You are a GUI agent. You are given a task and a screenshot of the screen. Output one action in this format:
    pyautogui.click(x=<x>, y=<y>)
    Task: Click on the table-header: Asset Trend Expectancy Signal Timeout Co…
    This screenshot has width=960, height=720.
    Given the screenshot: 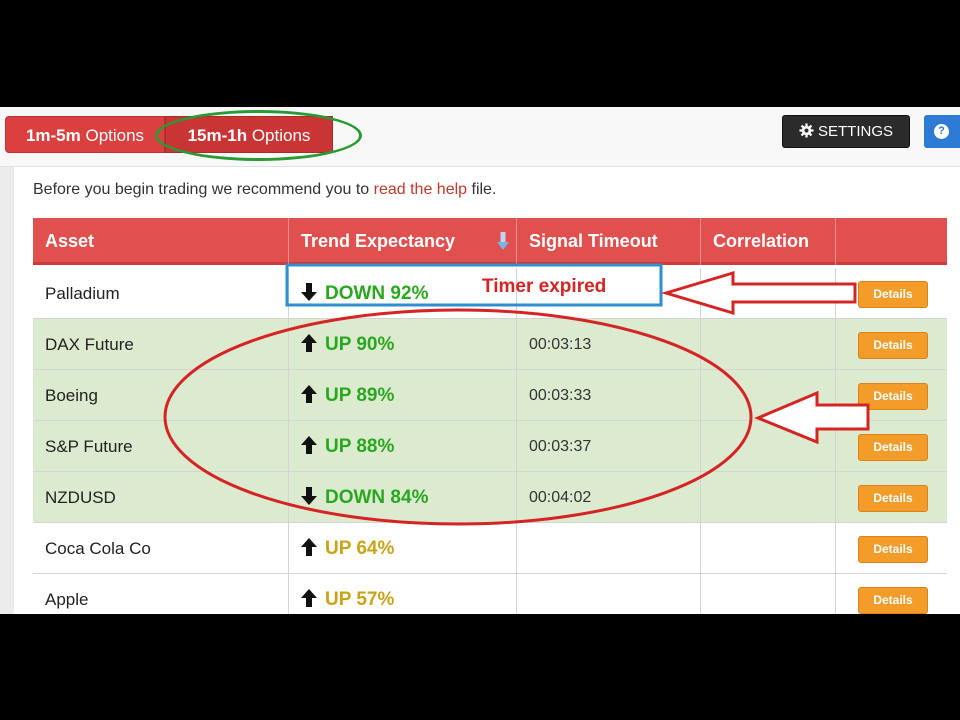 What is the action you would take?
    pyautogui.click(x=490, y=241)
    